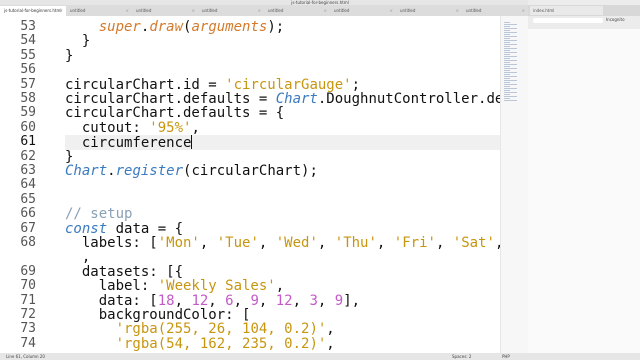 This screenshot has width=640, height=360. I want to click on line-number: 53, so click(28, 26).